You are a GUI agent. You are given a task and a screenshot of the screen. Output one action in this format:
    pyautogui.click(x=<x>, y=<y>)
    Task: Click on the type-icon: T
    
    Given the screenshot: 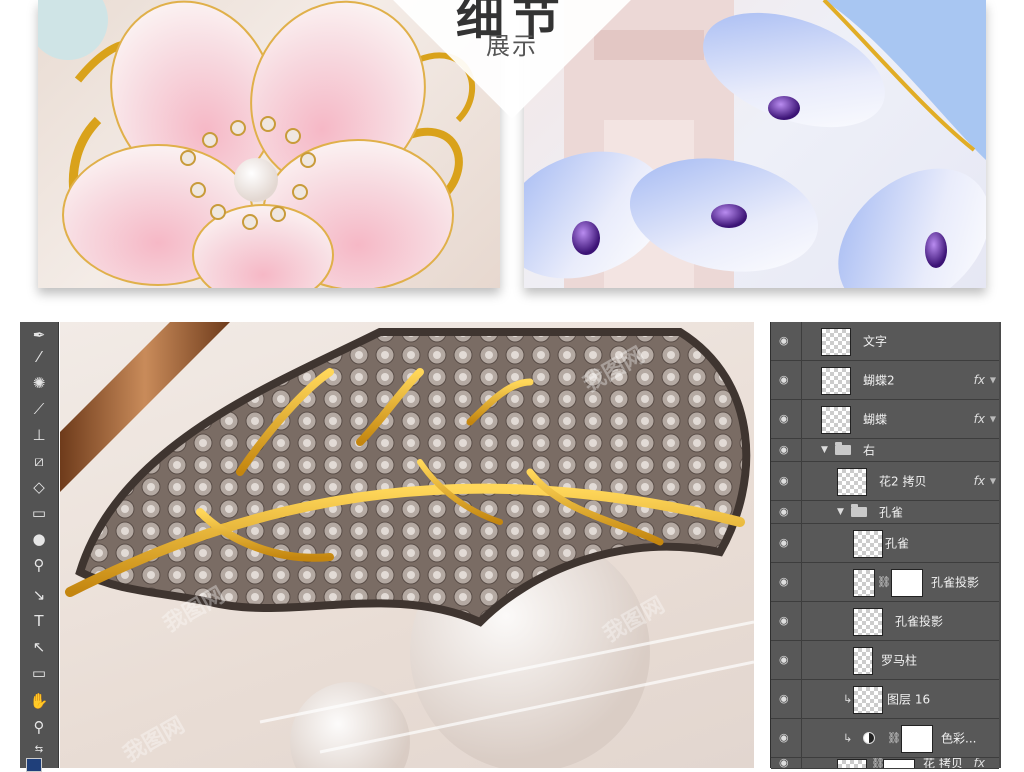 What is the action you would take?
    pyautogui.click(x=39, y=621)
    